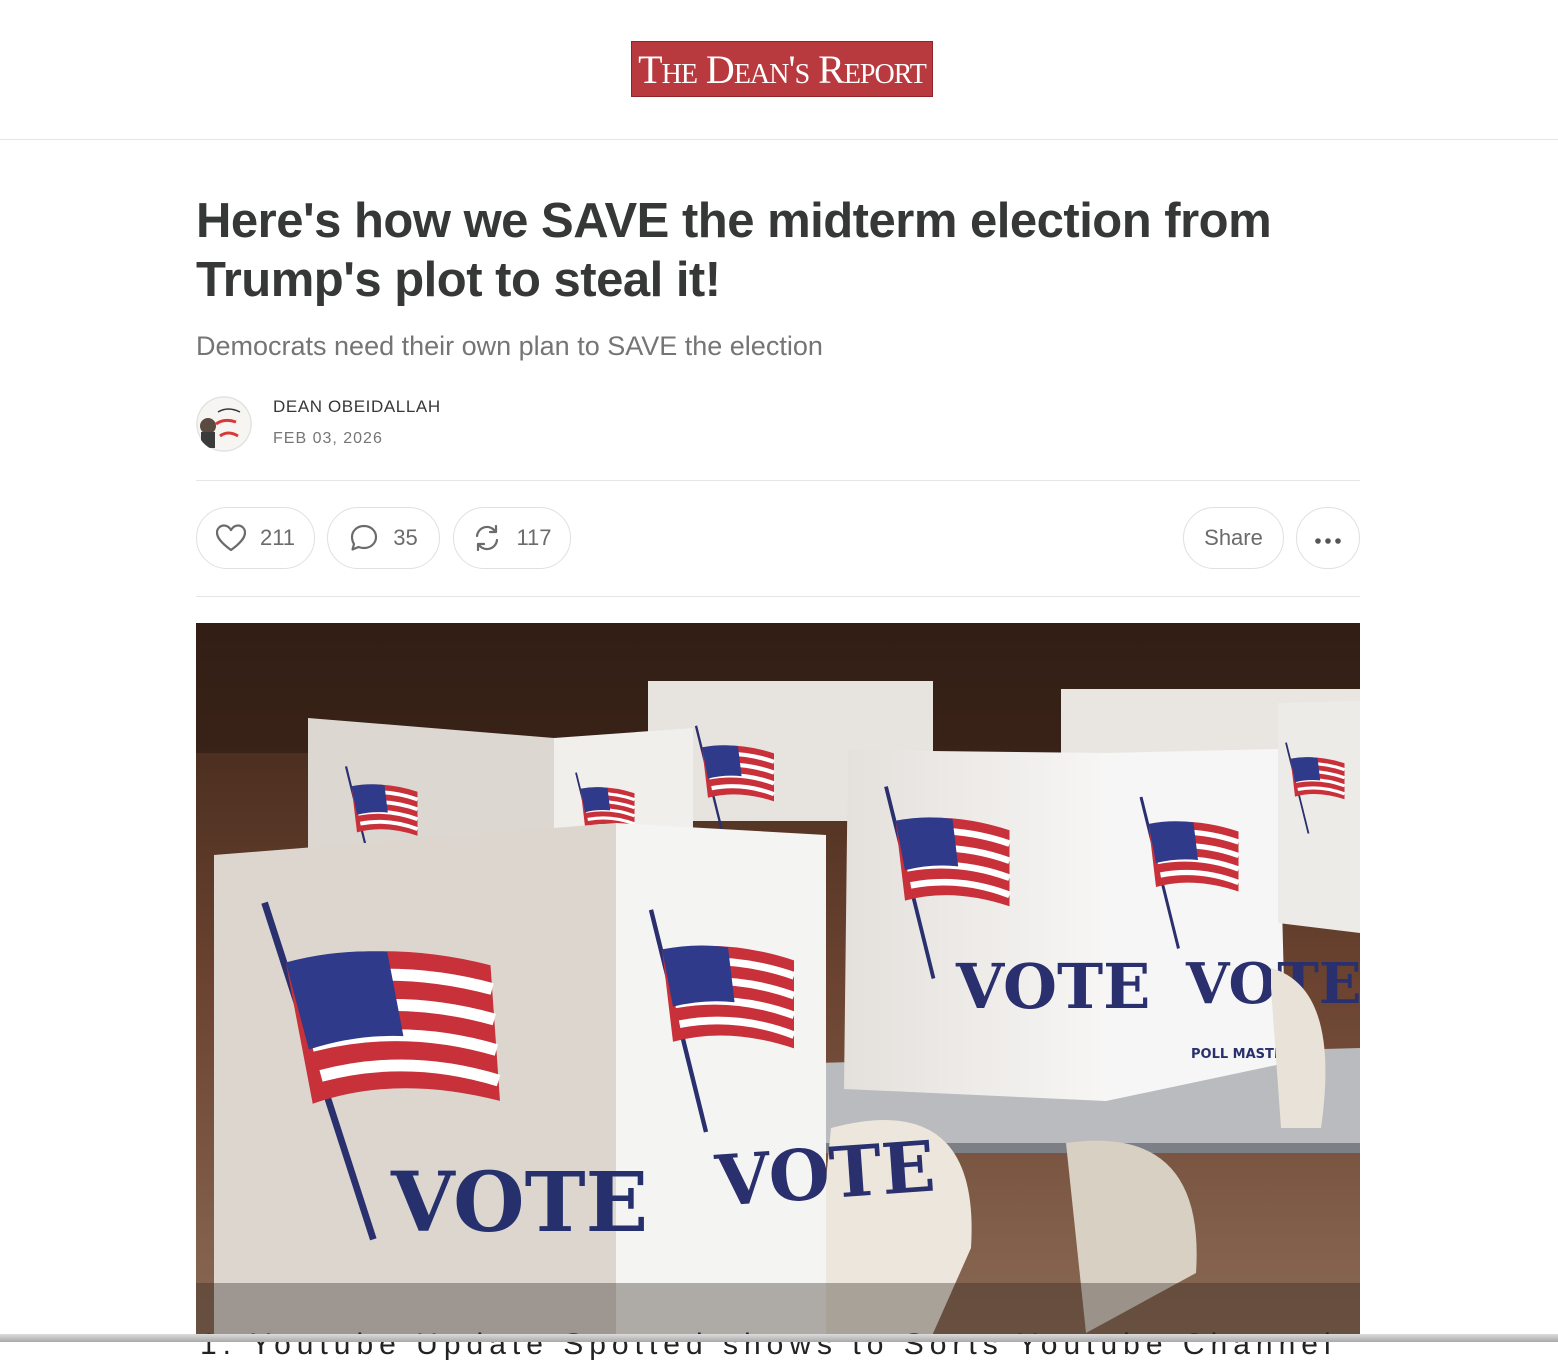 This screenshot has width=1558, height=1362. What do you see at coordinates (1233, 538) in the screenshot?
I see `share-button: Share` at bounding box center [1233, 538].